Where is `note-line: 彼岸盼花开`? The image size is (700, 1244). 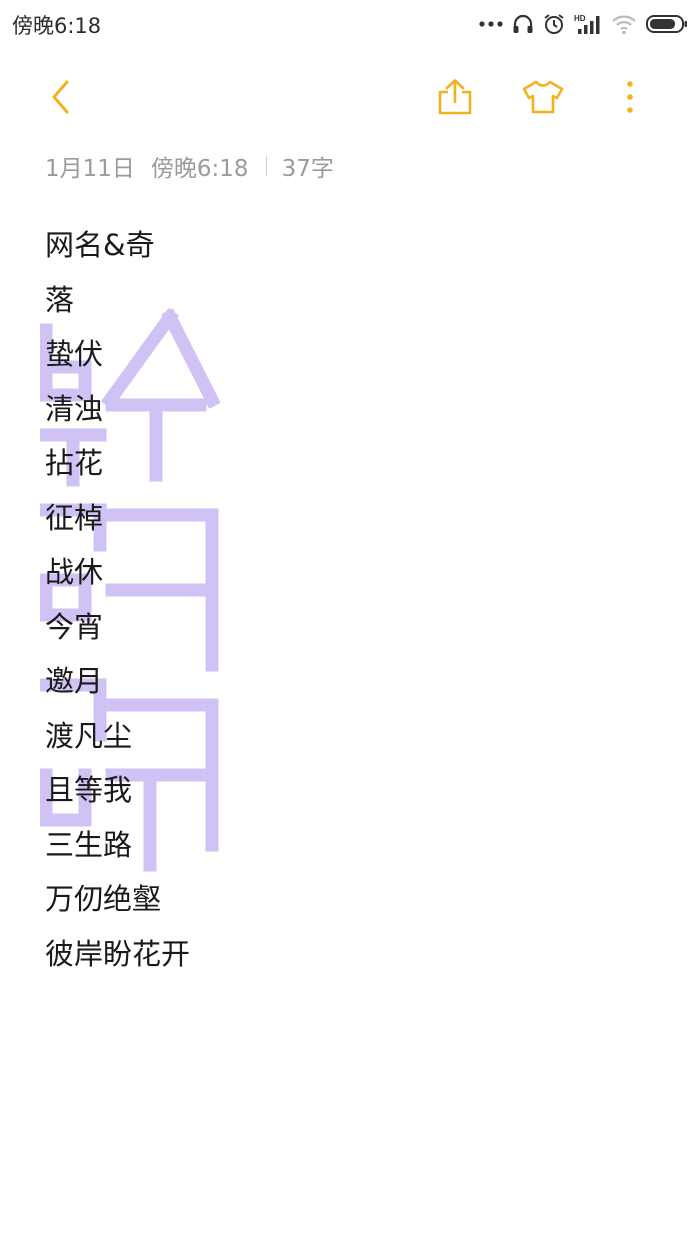 note-line: 彼岸盼花开 is located at coordinates (355, 954).